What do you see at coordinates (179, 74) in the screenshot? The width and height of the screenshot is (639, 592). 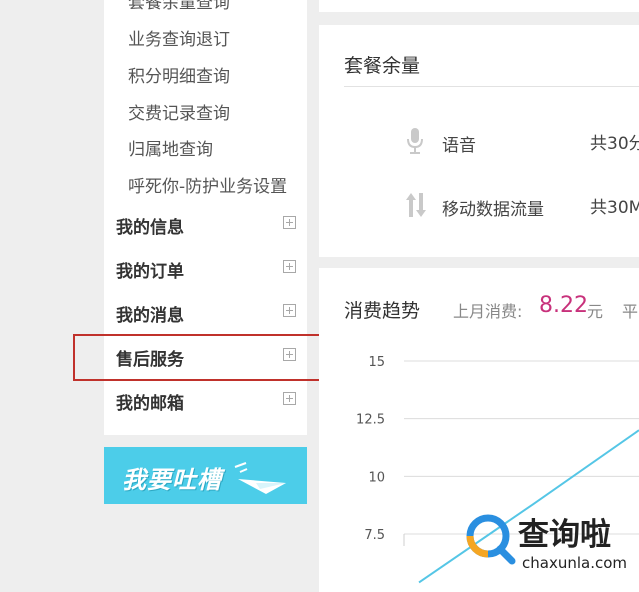 I see `sidebar-item-points-detail: 积分明细查询` at bounding box center [179, 74].